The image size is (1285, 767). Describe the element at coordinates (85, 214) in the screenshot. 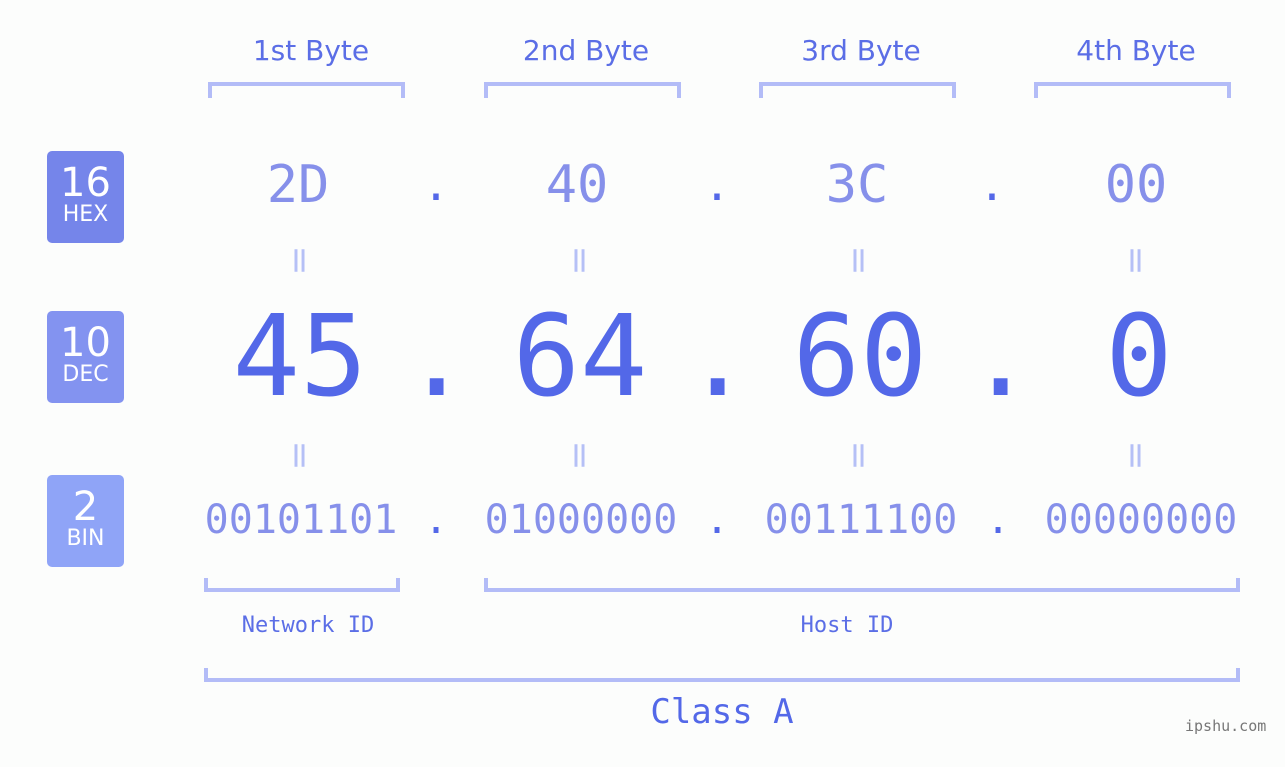

I see `hex-label: HEX` at that location.